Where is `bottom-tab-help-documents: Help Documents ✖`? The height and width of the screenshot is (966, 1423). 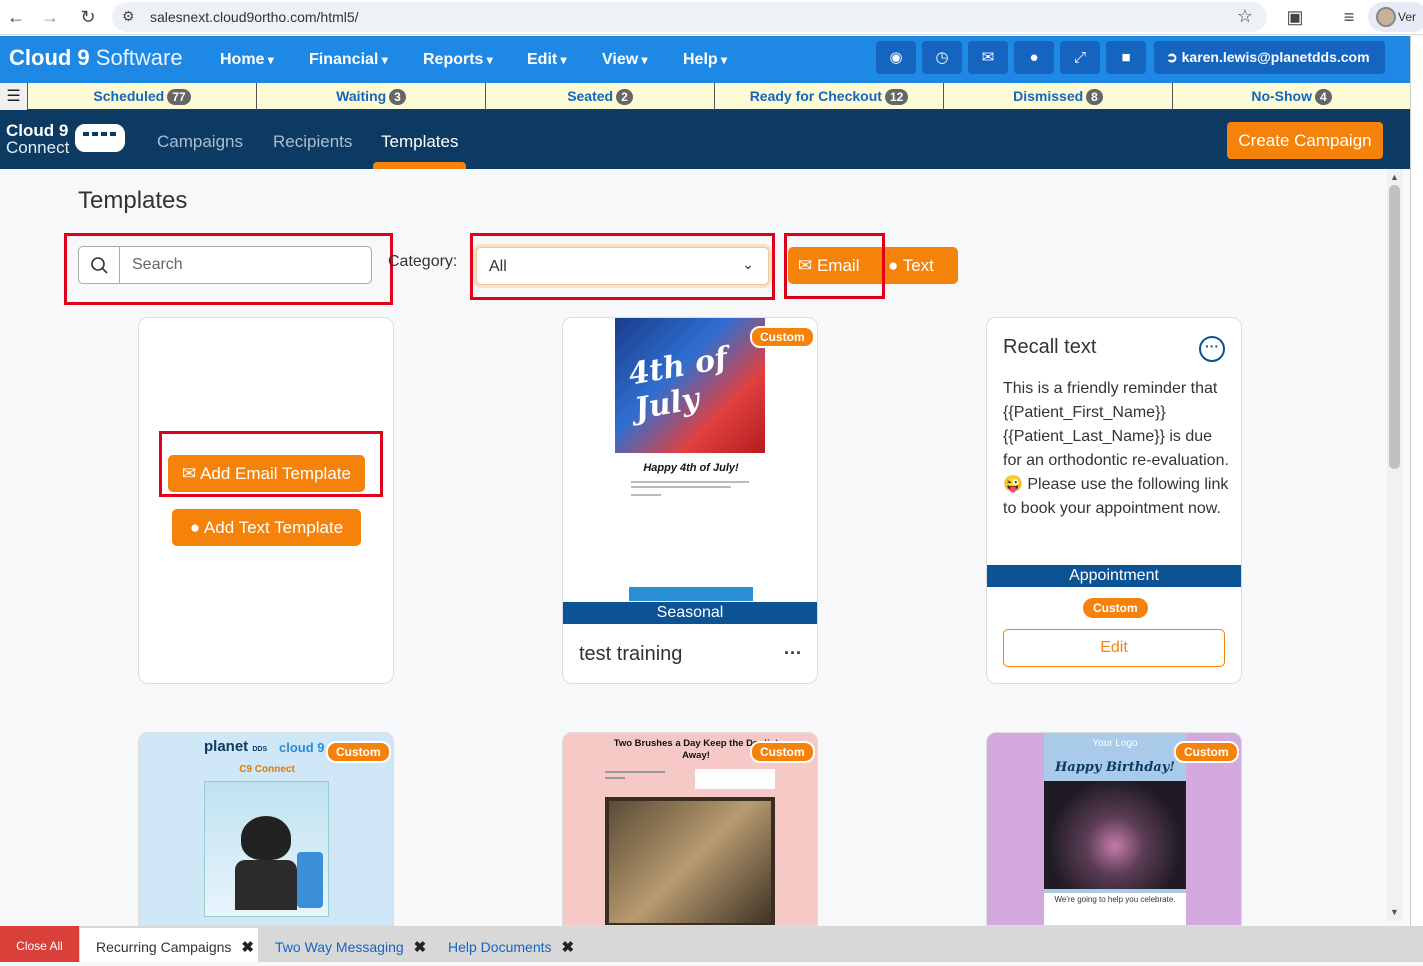 bottom-tab-help-documents: Help Documents ✖ is located at coordinates (511, 947).